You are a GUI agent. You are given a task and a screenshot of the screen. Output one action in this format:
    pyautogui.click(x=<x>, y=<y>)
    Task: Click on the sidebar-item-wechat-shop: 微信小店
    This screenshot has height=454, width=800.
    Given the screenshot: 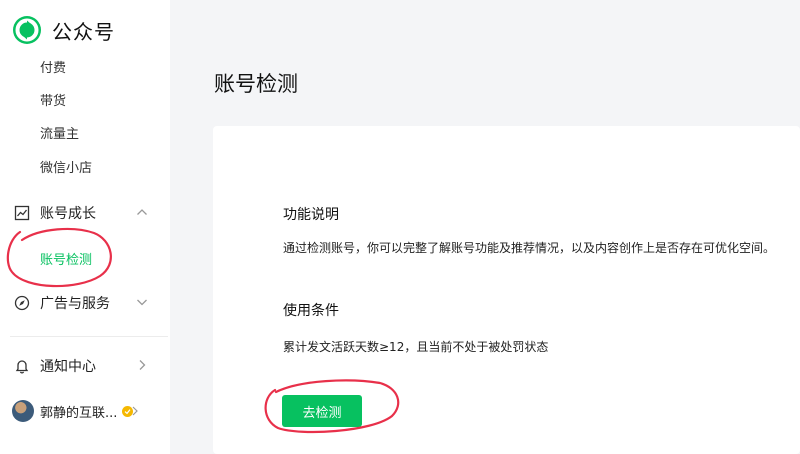 What is the action you would take?
    pyautogui.click(x=66, y=166)
    